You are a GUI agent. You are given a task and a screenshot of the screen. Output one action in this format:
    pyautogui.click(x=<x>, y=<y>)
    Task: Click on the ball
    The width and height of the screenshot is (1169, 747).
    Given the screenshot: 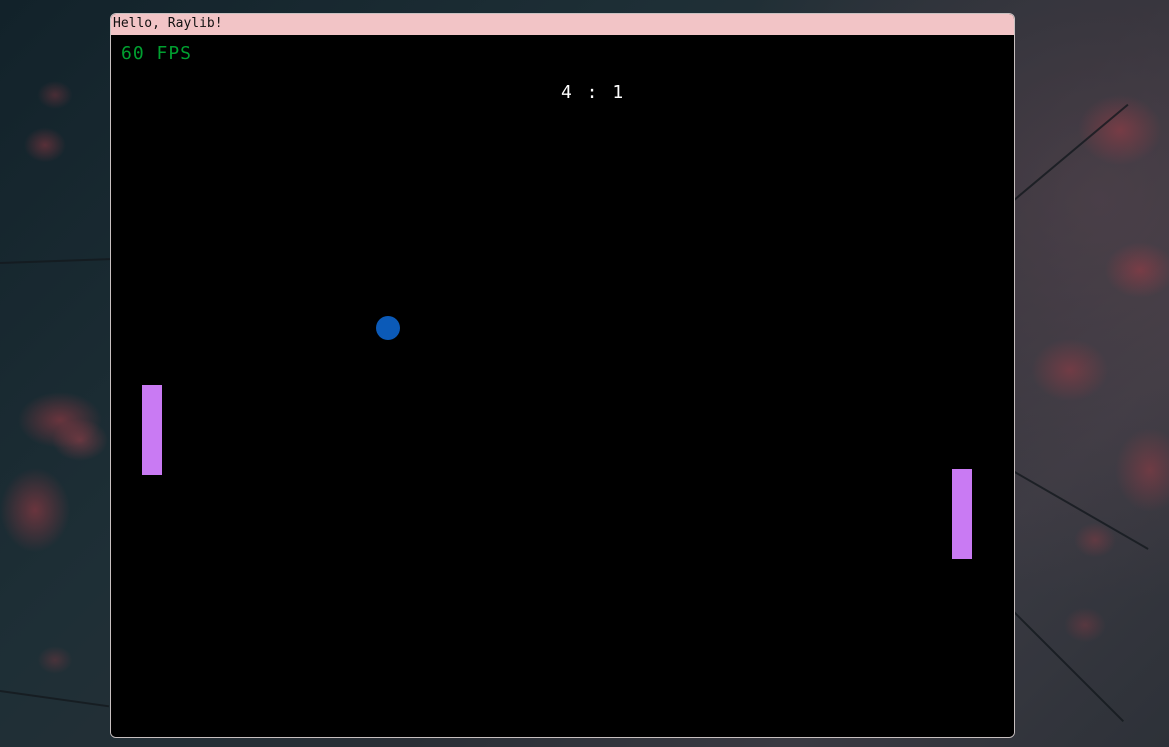 What is the action you would take?
    pyautogui.click(x=388, y=328)
    